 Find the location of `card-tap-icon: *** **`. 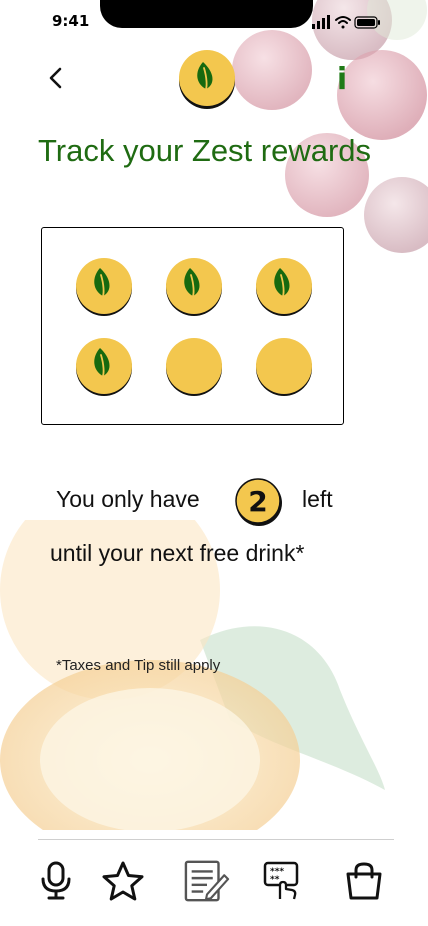

card-tap-icon: *** ** is located at coordinates (281, 880).